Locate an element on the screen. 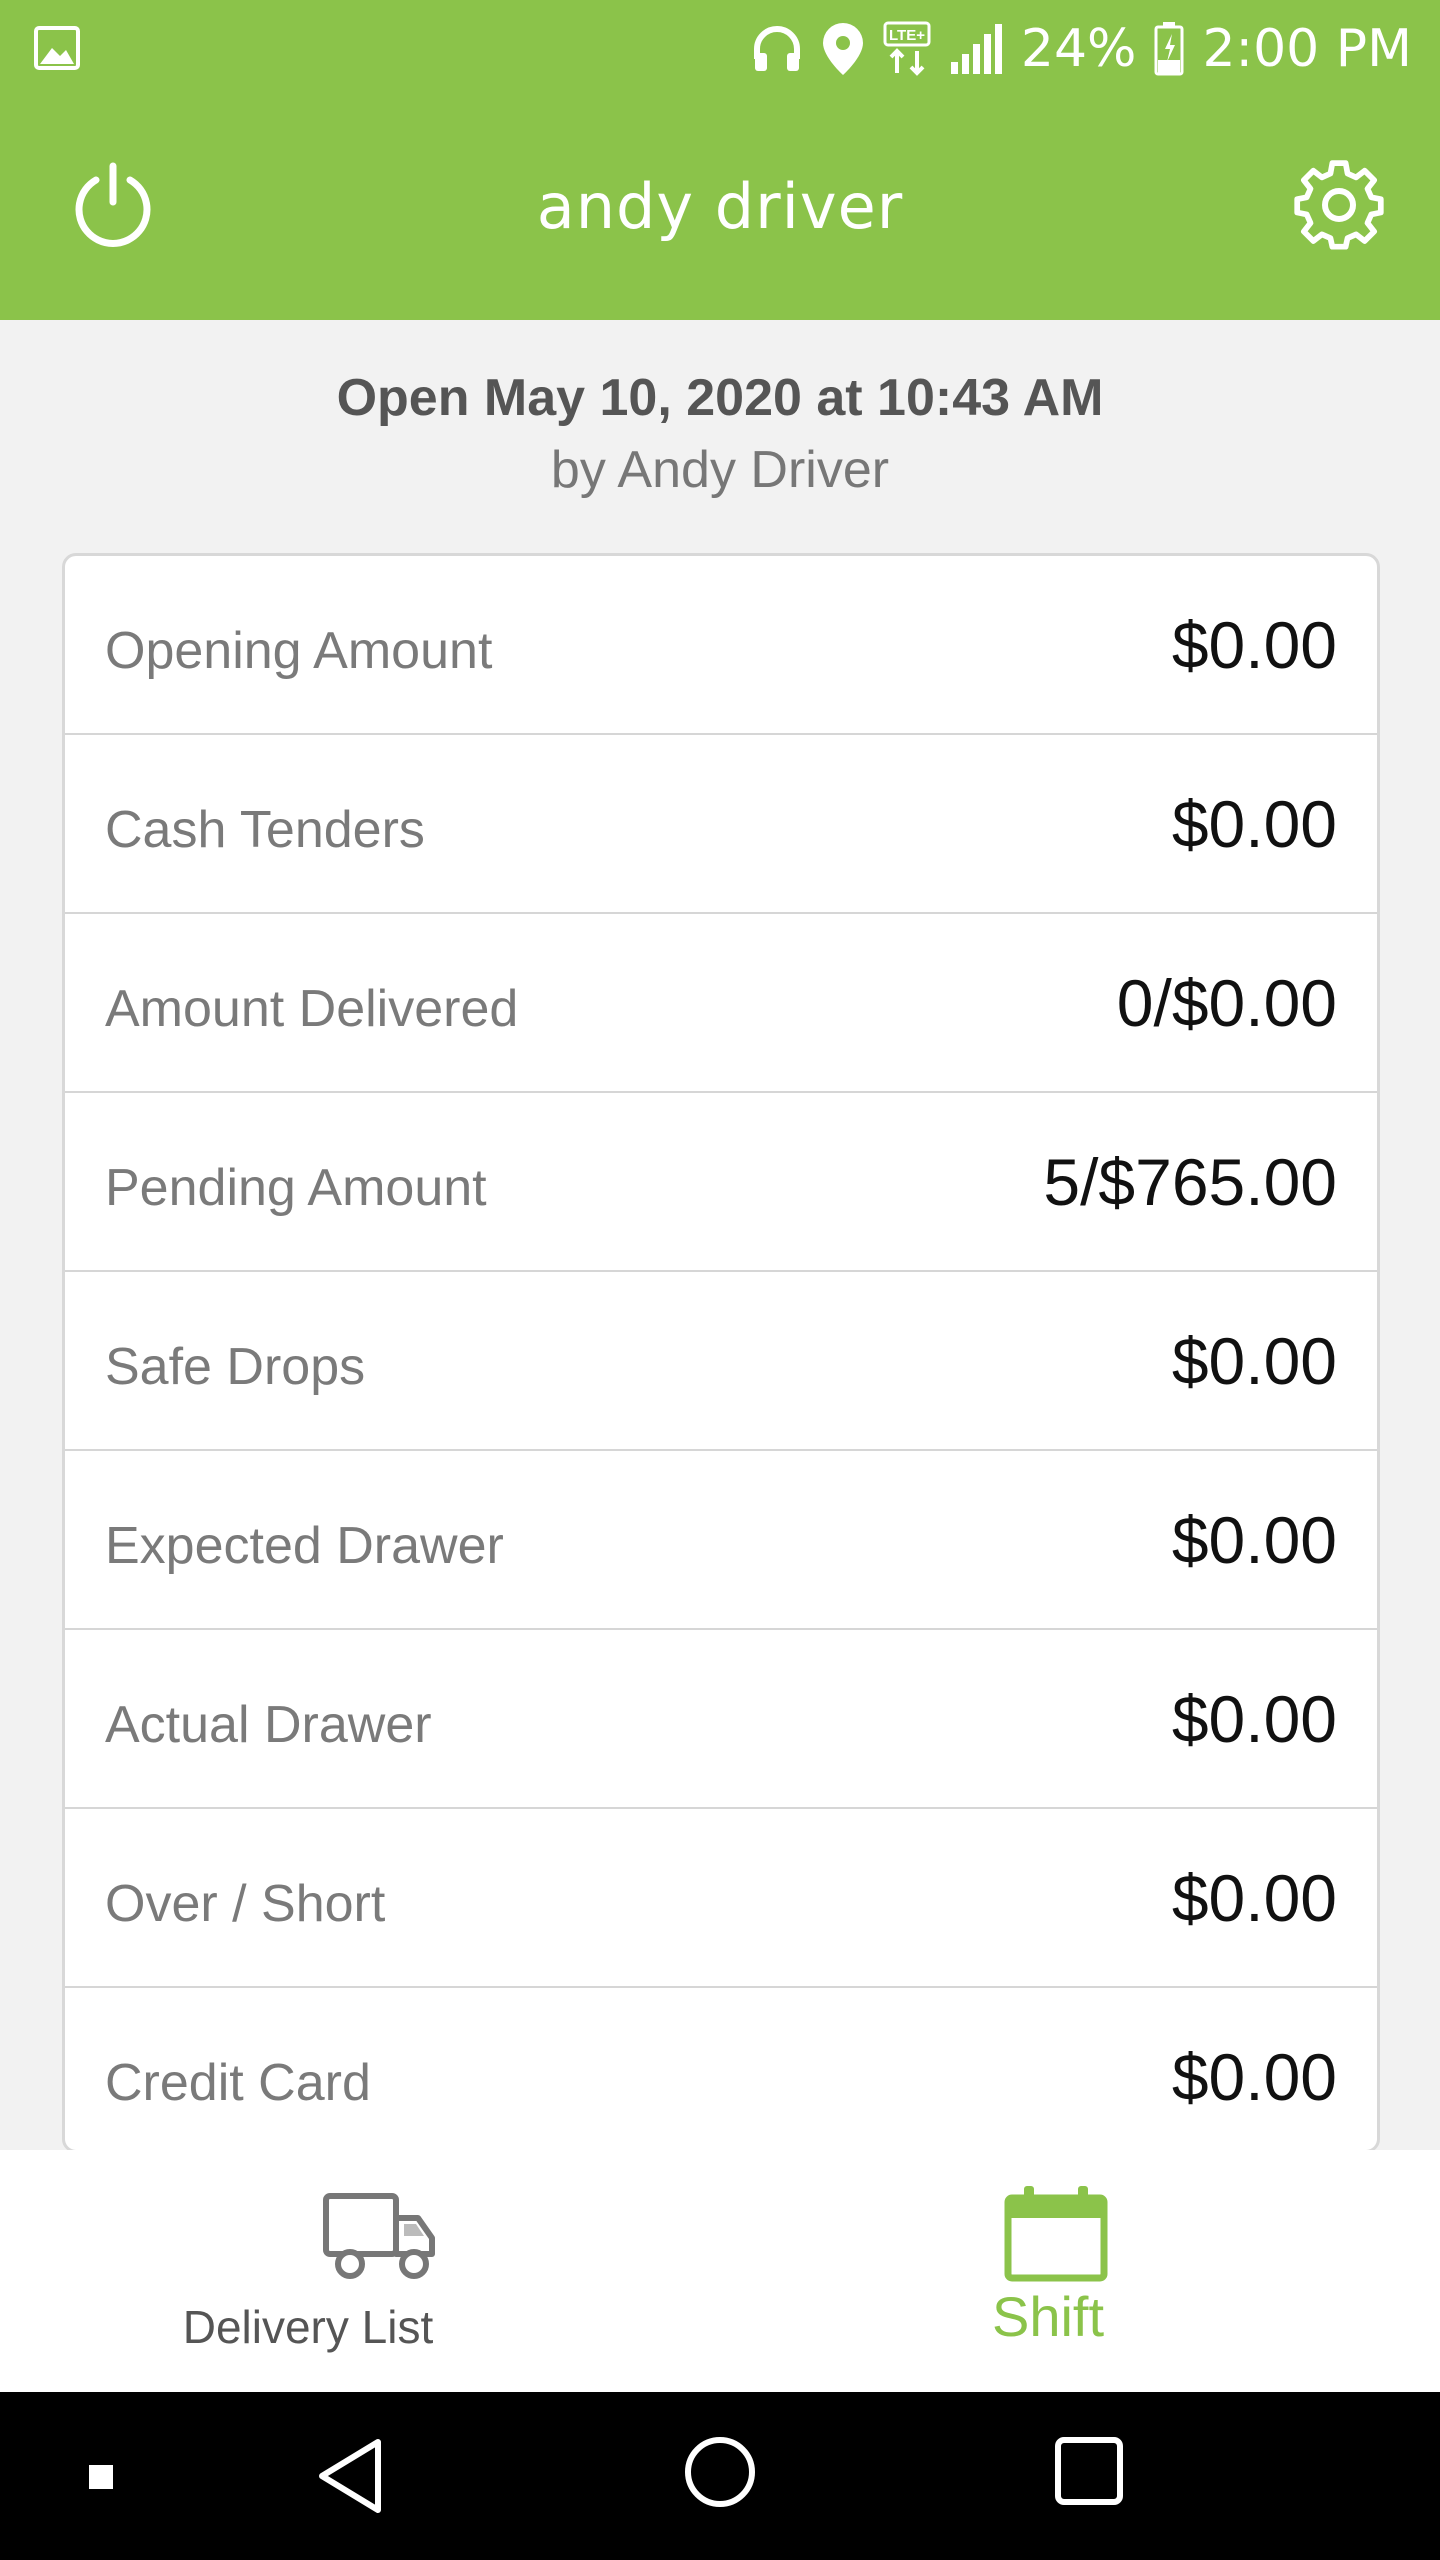 Image resolution: width=1440 pixels, height=2560 pixels. app-bar: andy driver is located at coordinates (720, 209).